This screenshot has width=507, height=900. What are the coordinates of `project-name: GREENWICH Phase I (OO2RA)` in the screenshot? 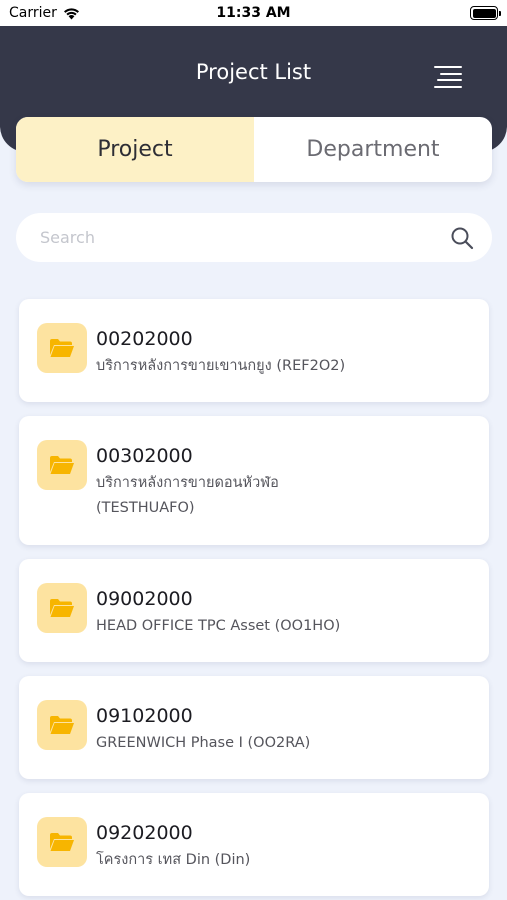 It's located at (203, 743).